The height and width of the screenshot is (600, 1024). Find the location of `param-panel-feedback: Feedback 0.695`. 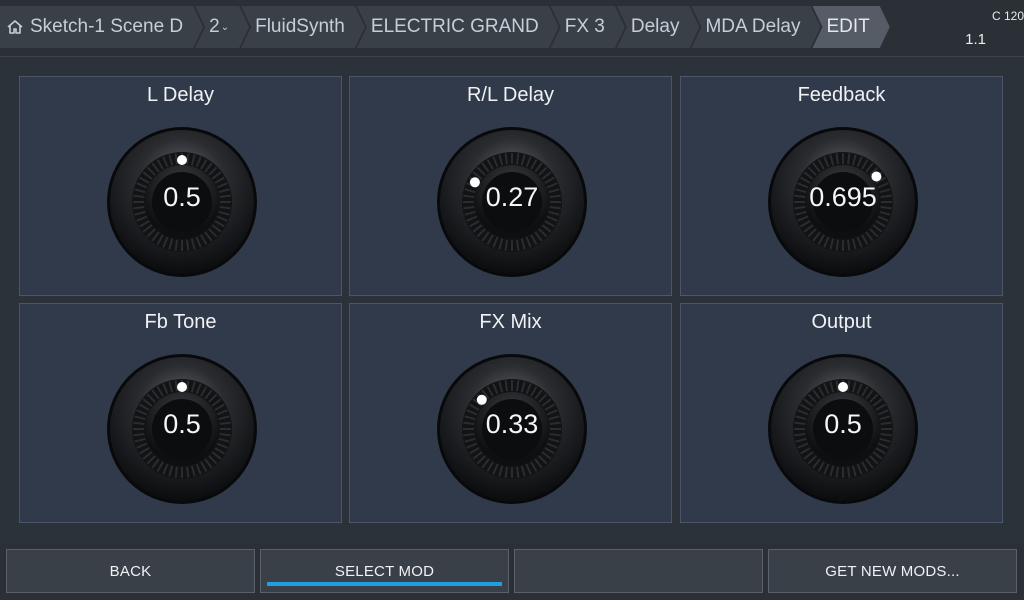

param-panel-feedback: Feedback 0.695 is located at coordinates (841, 186).